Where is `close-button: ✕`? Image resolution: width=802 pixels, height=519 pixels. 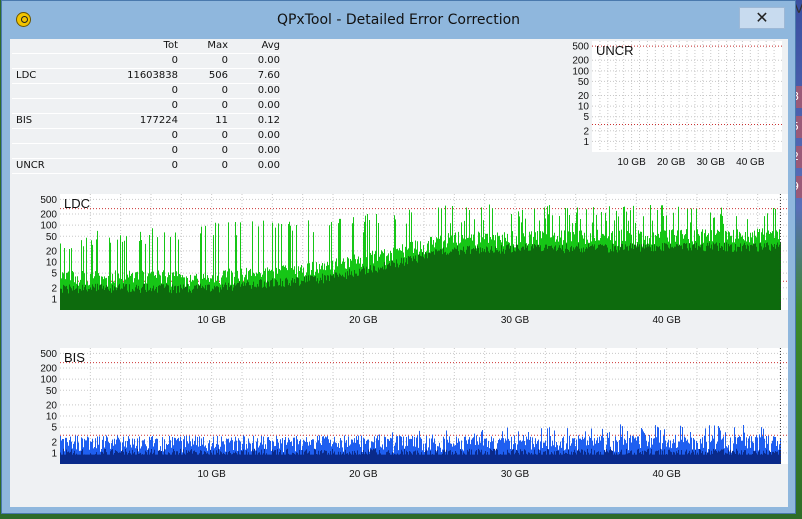 close-button: ✕ is located at coordinates (762, 18).